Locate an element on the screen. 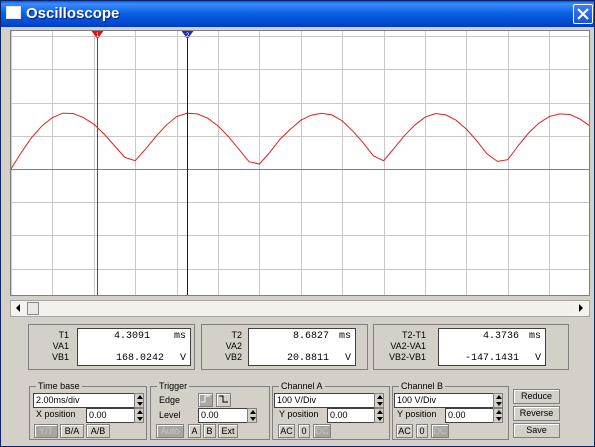  edge-falling-button is located at coordinates (223, 400).